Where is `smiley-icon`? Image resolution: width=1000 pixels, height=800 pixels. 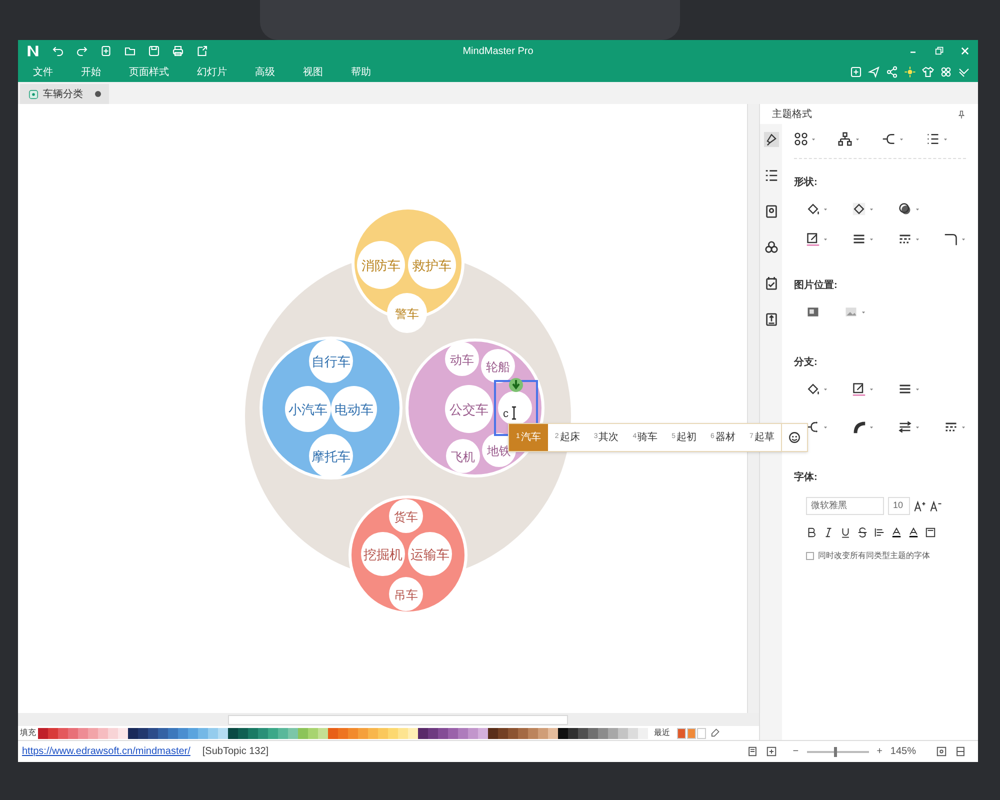 smiley-icon is located at coordinates (795, 437).